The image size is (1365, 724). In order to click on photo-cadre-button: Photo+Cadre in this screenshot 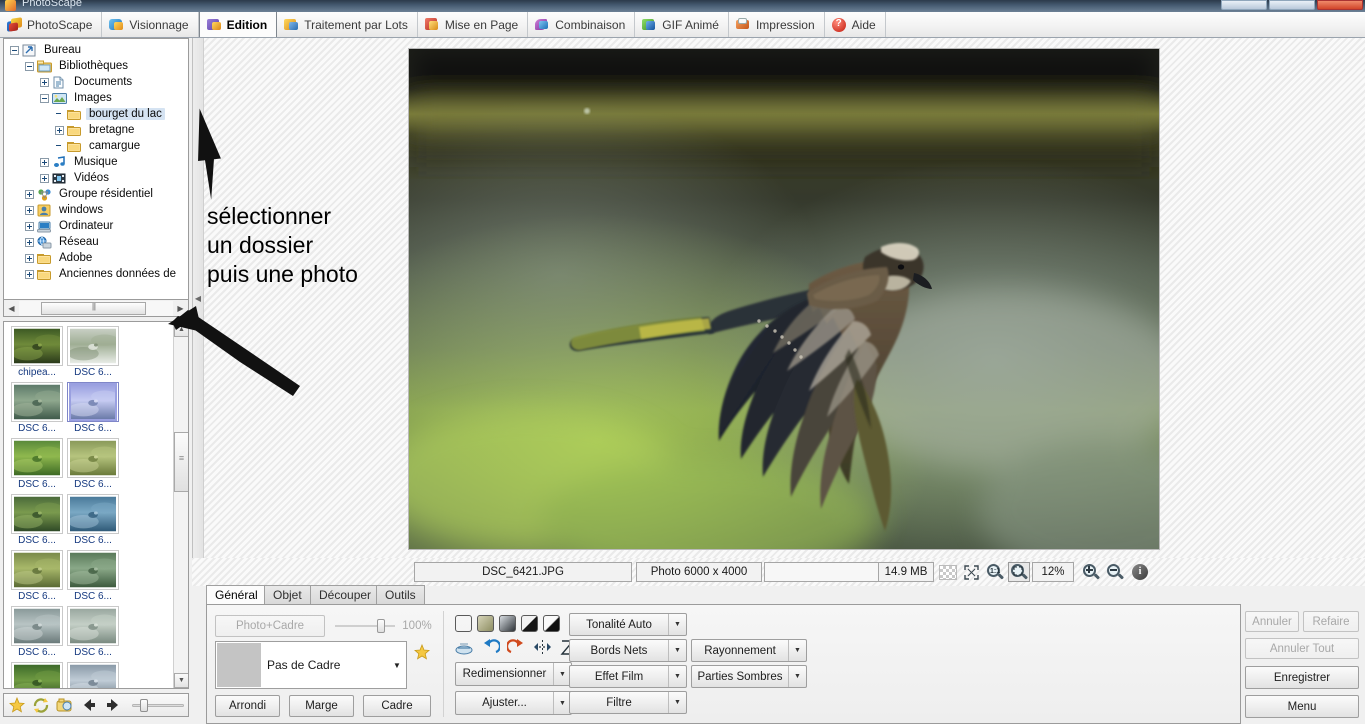, I will do `click(270, 626)`.